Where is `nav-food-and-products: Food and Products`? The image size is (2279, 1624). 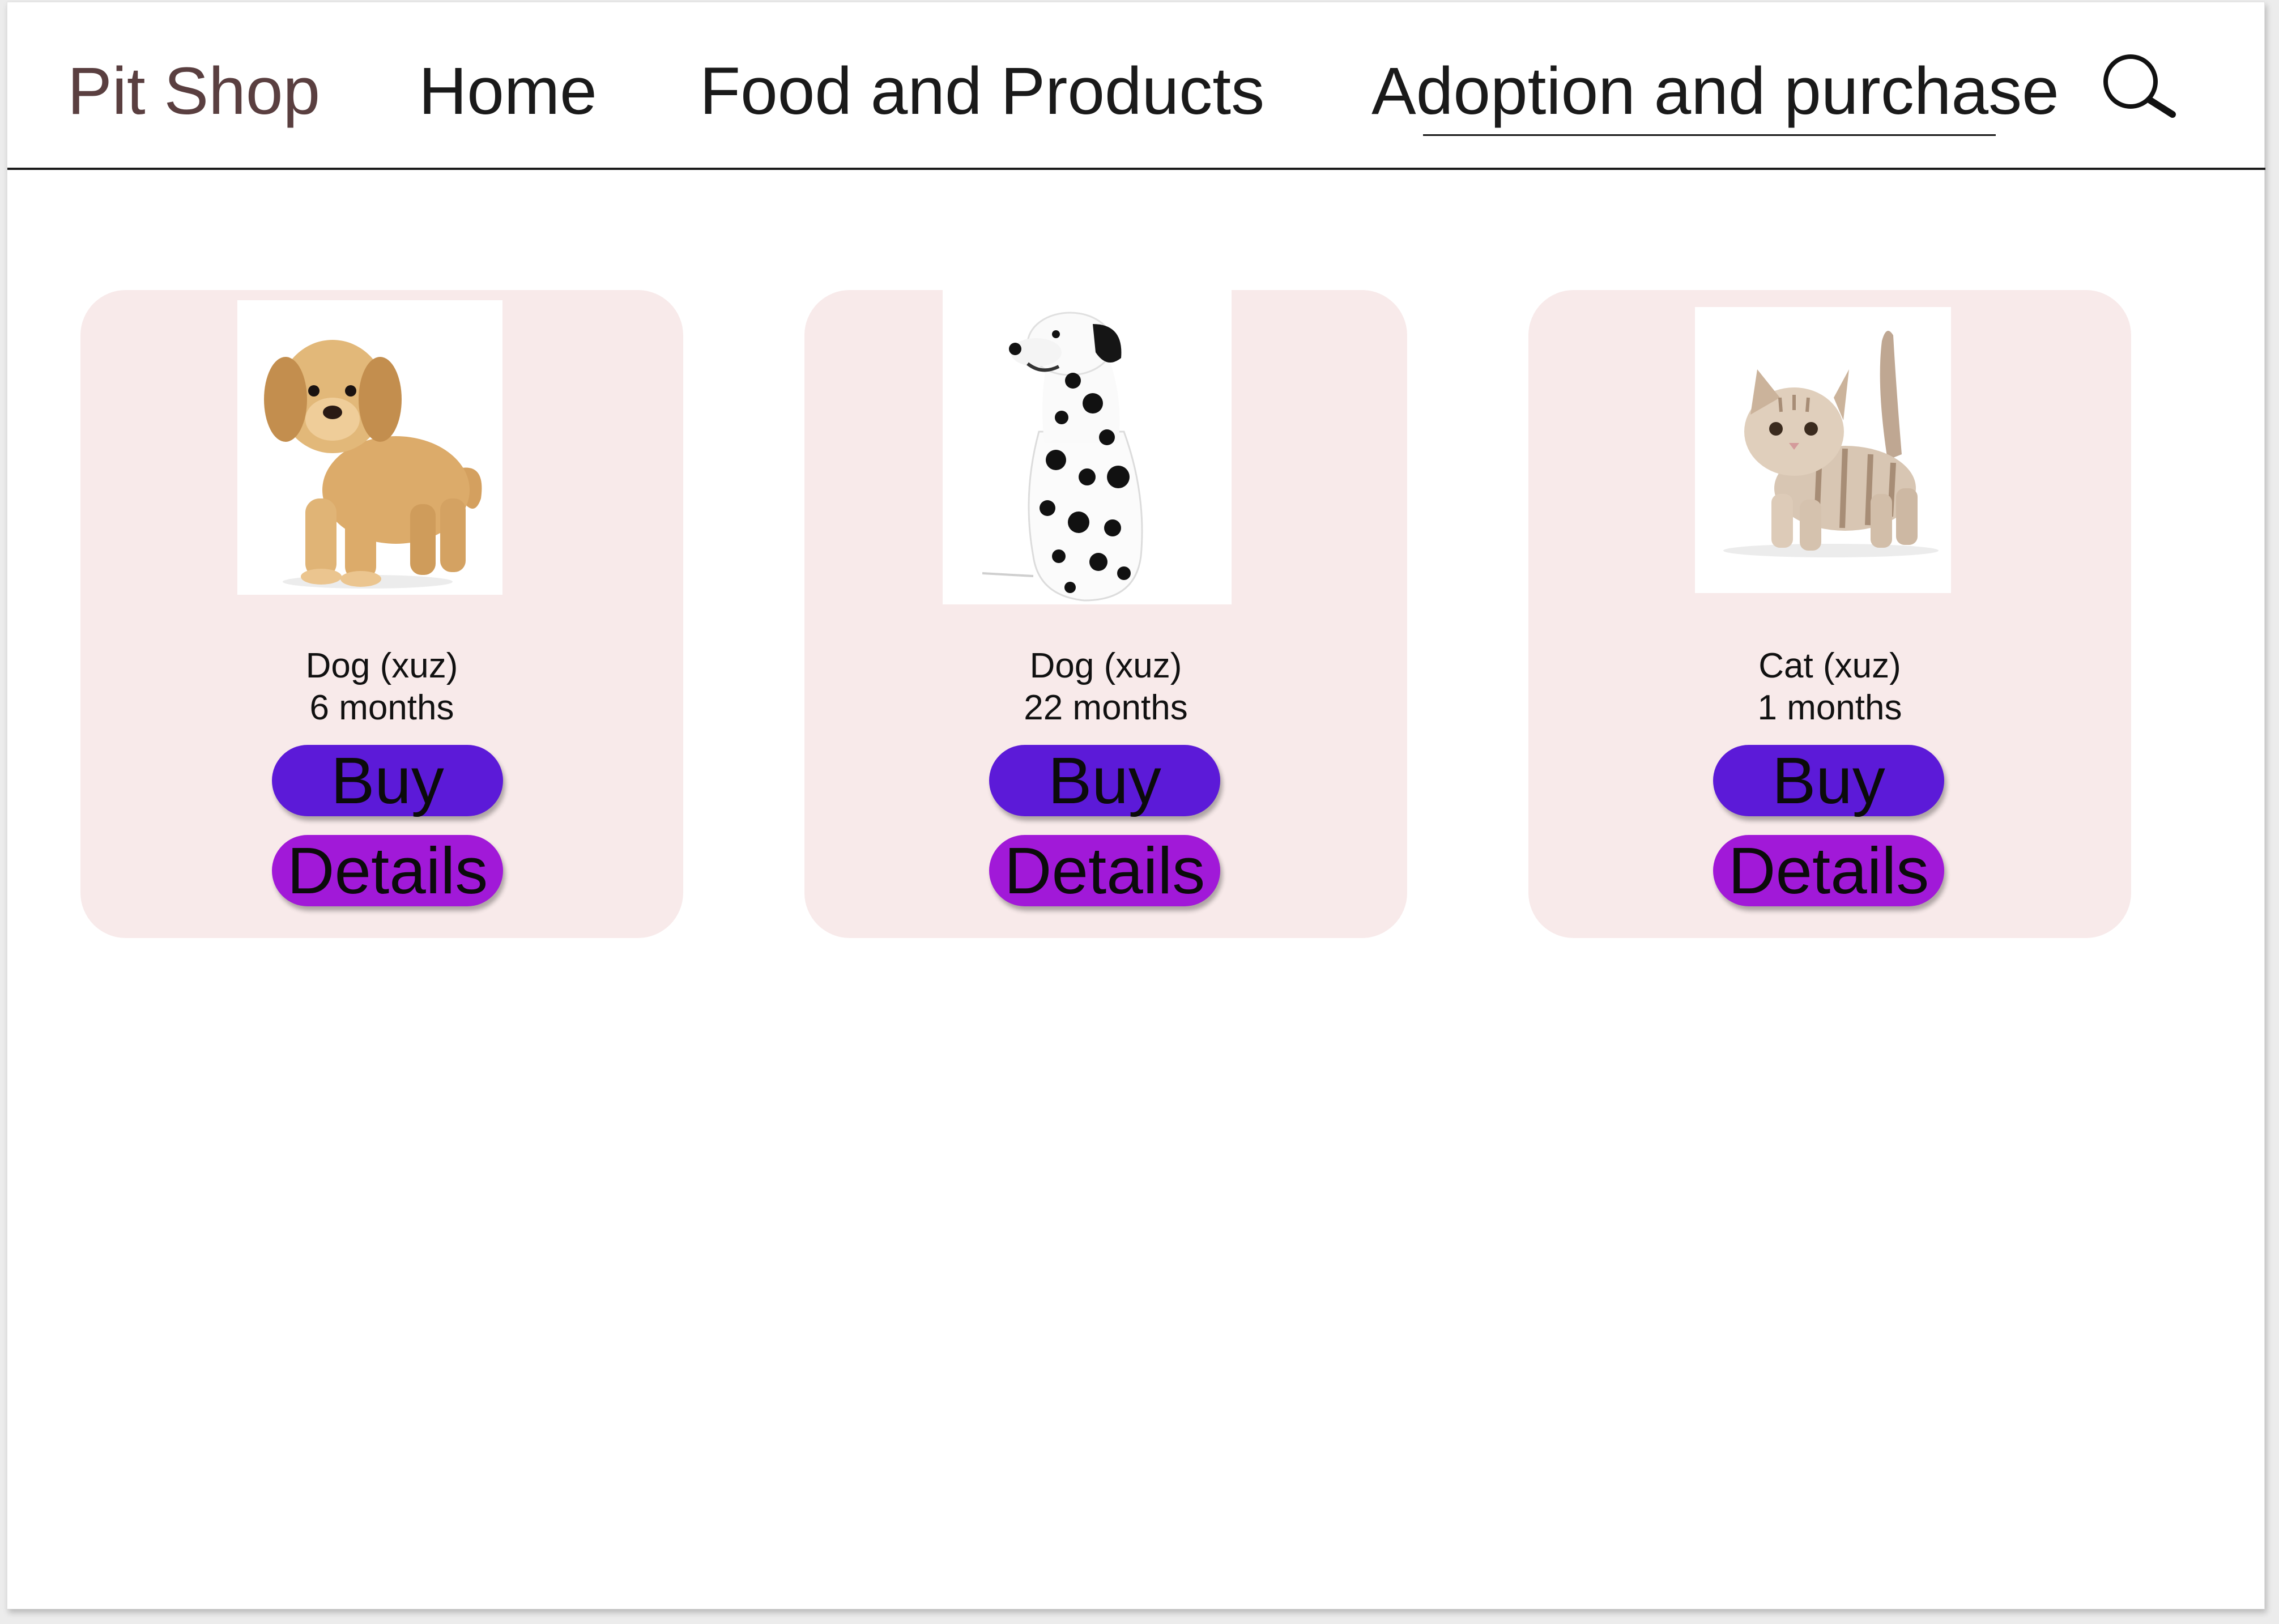
nav-food-and-products: Food and Products is located at coordinates (982, 91).